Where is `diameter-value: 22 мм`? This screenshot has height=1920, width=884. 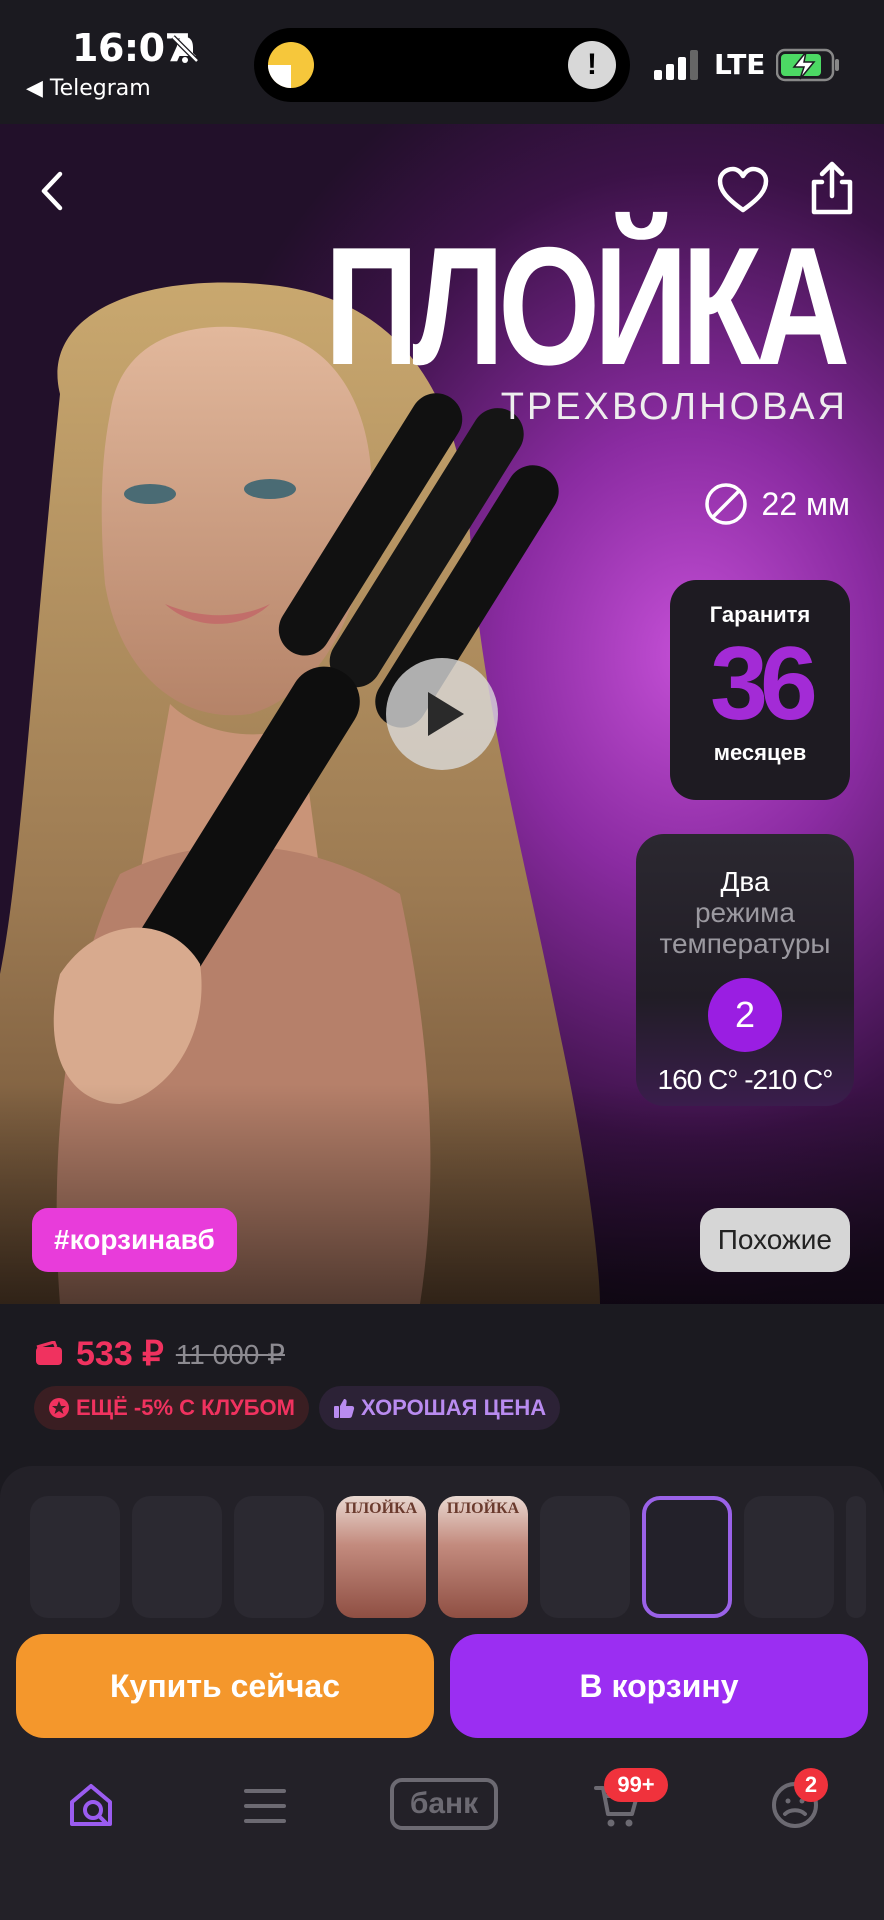
diameter-value: 22 мм is located at coordinates (805, 503).